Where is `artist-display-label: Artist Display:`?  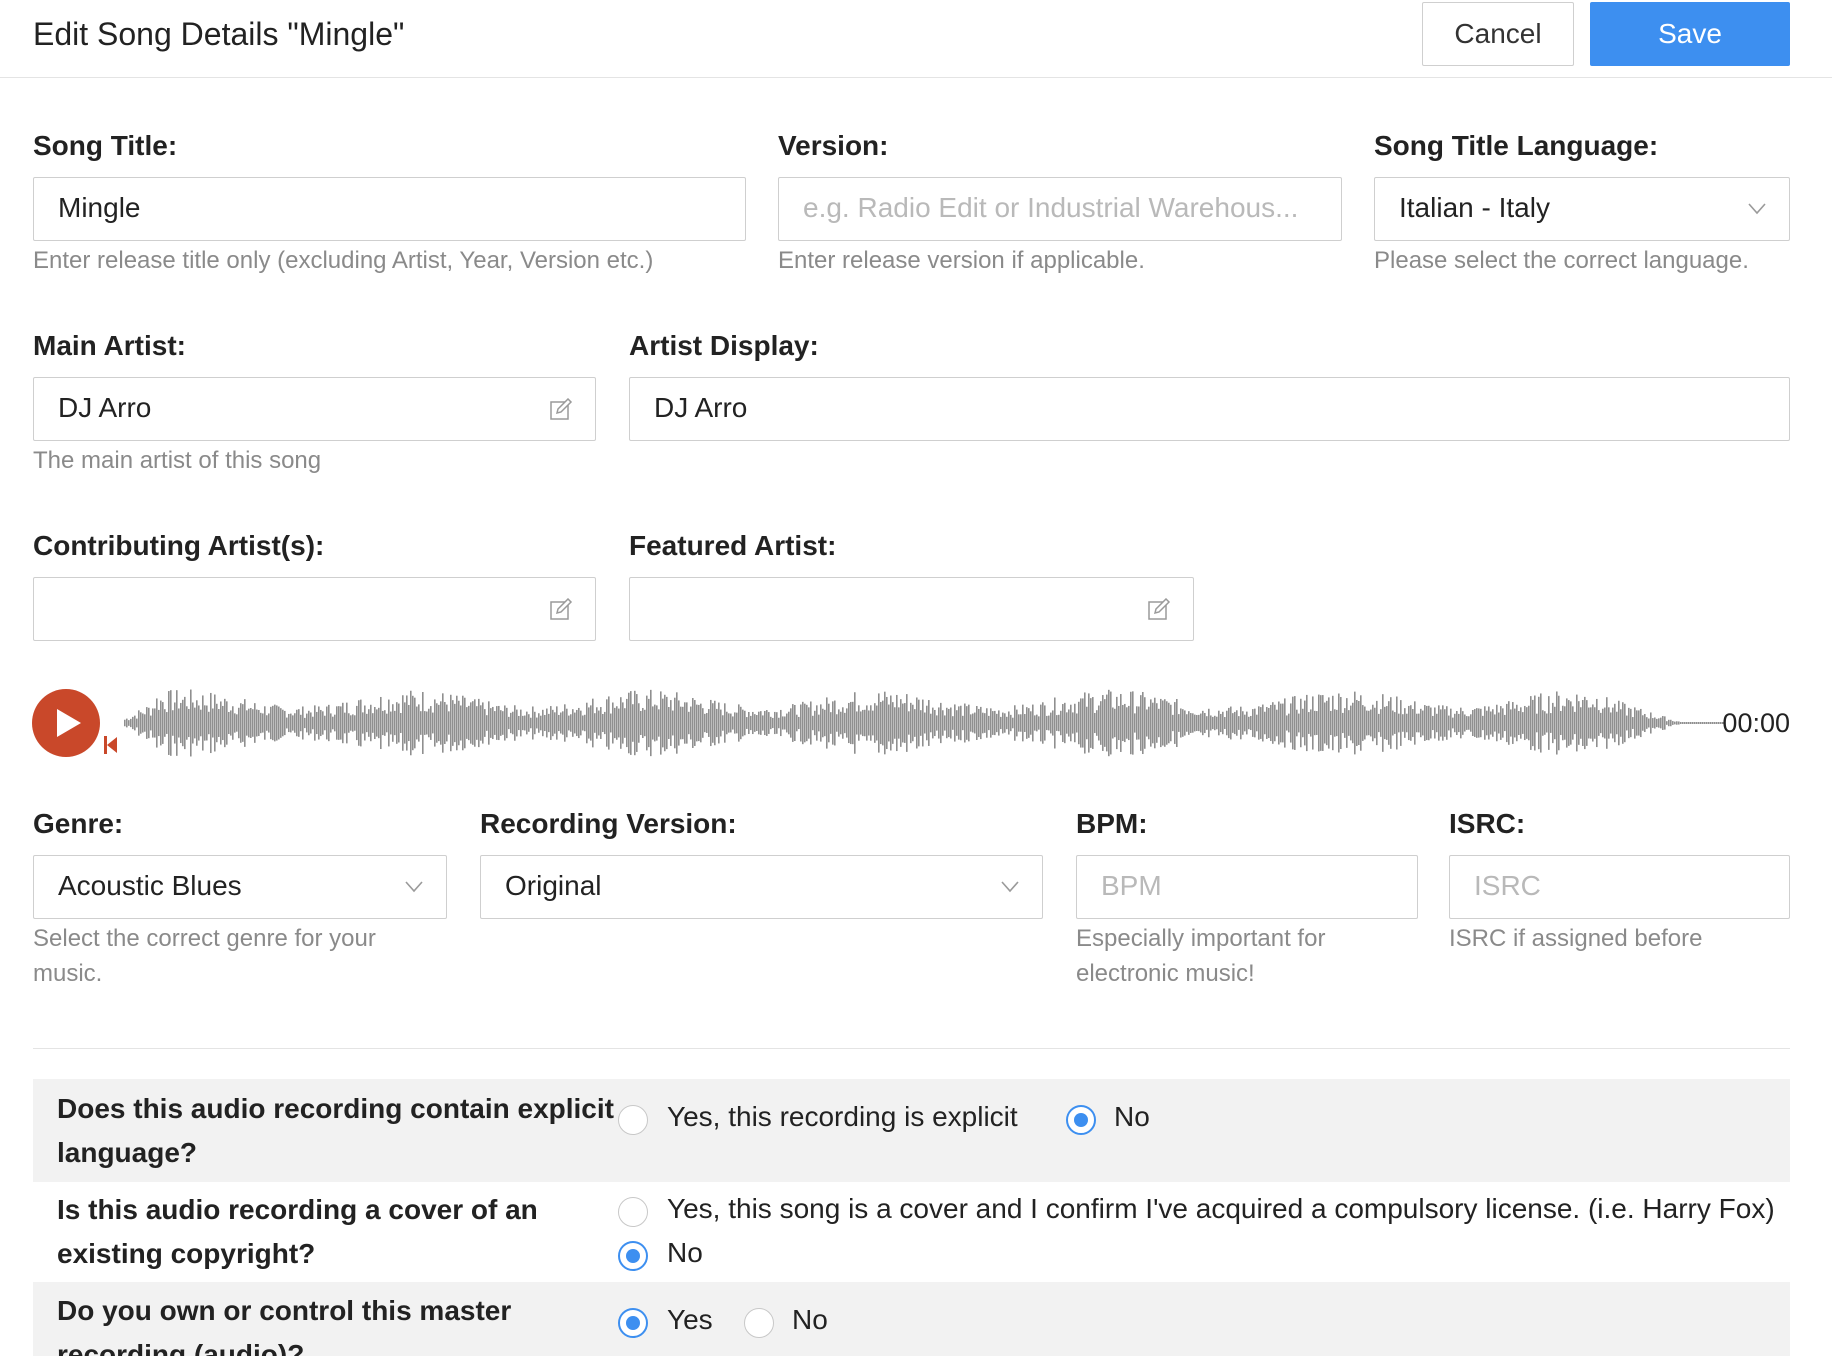 artist-display-label: Artist Display: is located at coordinates (724, 345).